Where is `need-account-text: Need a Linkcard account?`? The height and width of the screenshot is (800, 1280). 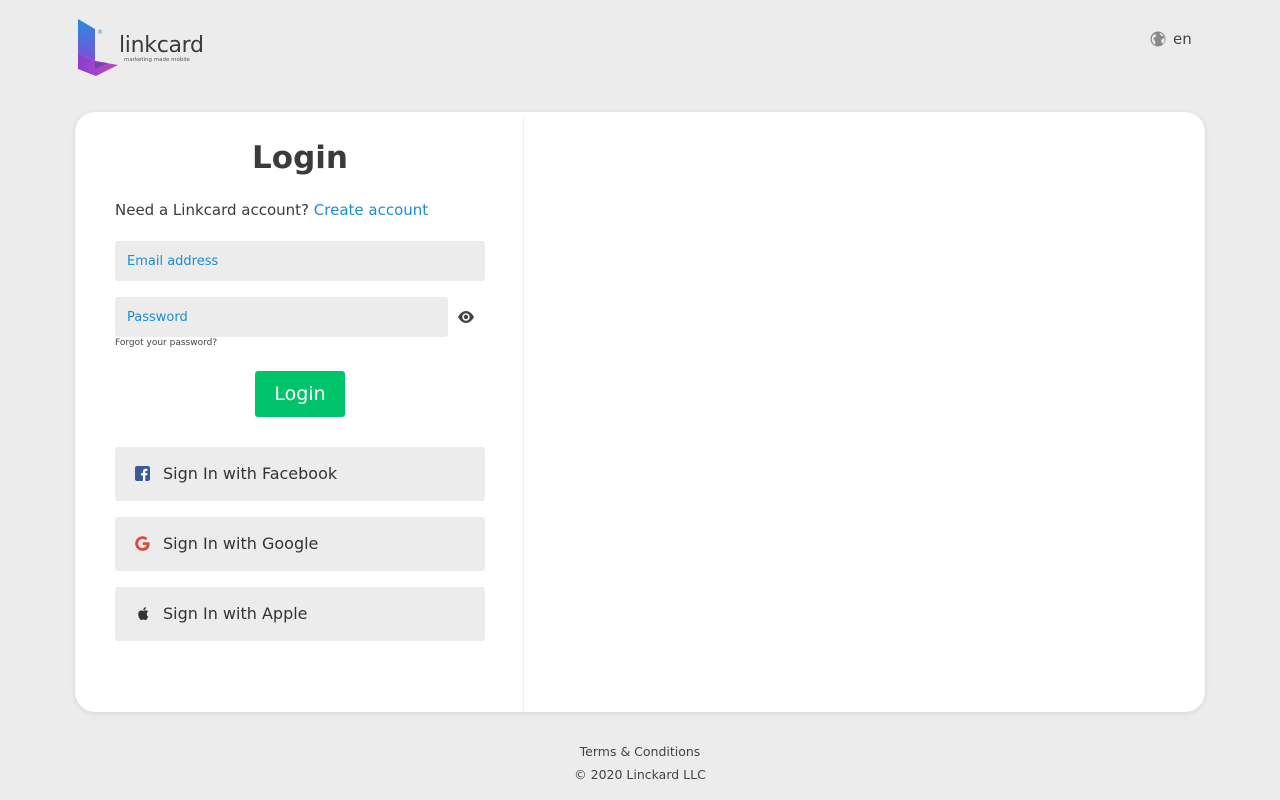
need-account-text: Need a Linkcard account? is located at coordinates (212, 210).